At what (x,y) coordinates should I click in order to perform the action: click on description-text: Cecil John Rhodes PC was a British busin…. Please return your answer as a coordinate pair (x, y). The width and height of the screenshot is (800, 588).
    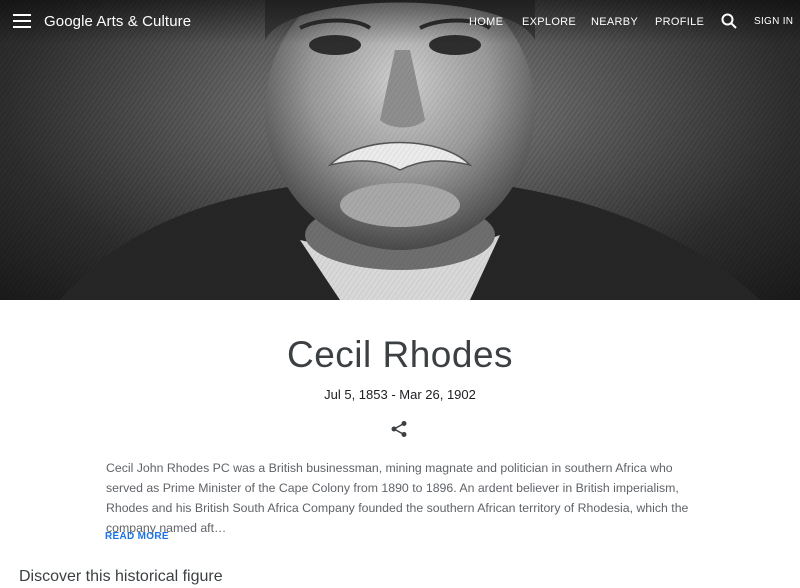
    Looking at the image, I should click on (397, 498).